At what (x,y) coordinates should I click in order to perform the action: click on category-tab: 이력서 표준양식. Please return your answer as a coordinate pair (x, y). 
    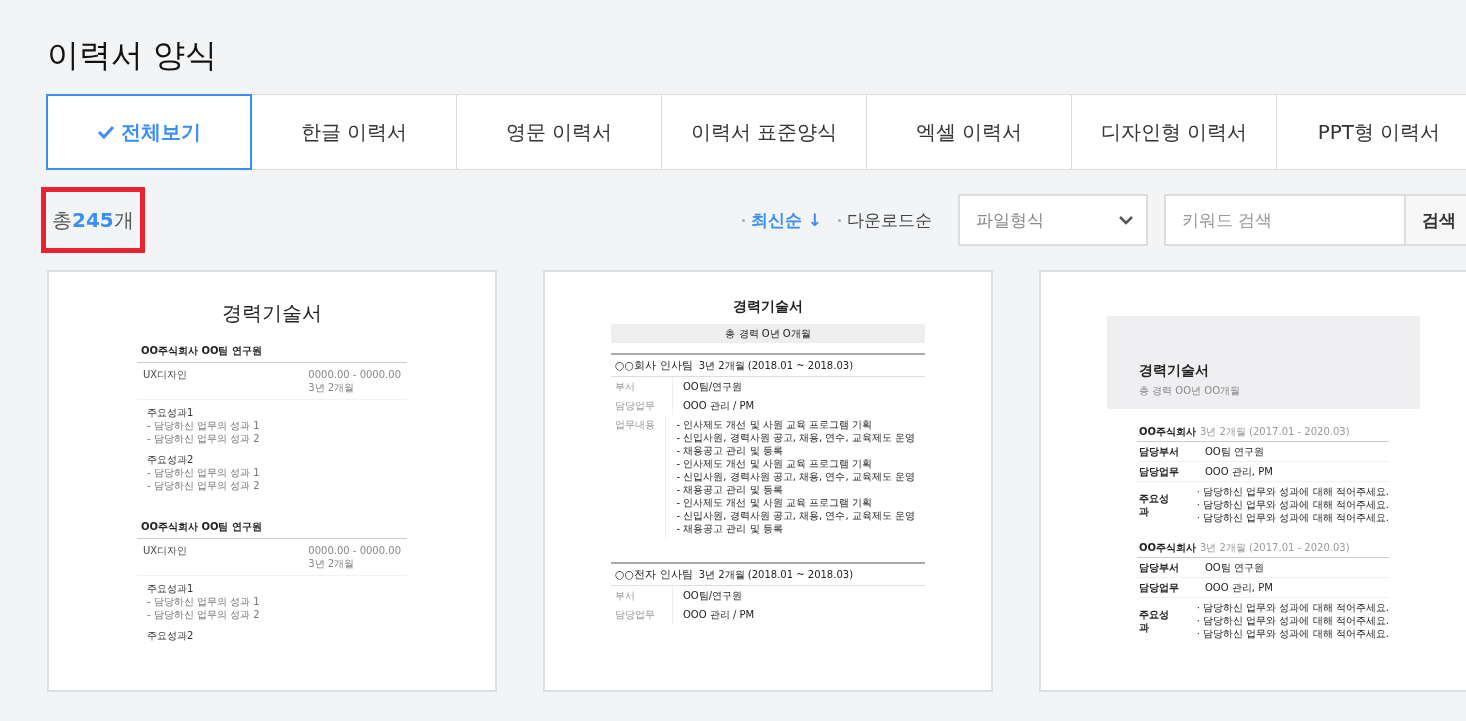
    Looking at the image, I should click on (764, 132).